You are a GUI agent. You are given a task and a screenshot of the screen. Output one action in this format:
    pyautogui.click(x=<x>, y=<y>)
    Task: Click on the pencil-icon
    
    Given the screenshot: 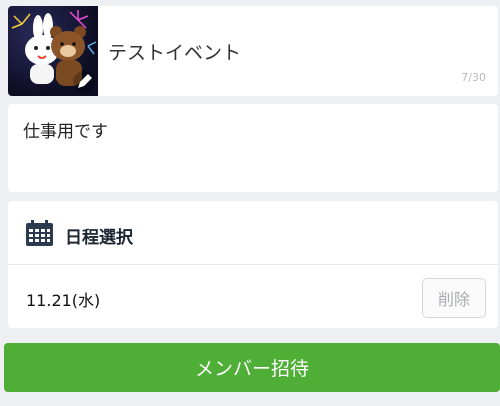 What is the action you would take?
    pyautogui.click(x=84, y=82)
    